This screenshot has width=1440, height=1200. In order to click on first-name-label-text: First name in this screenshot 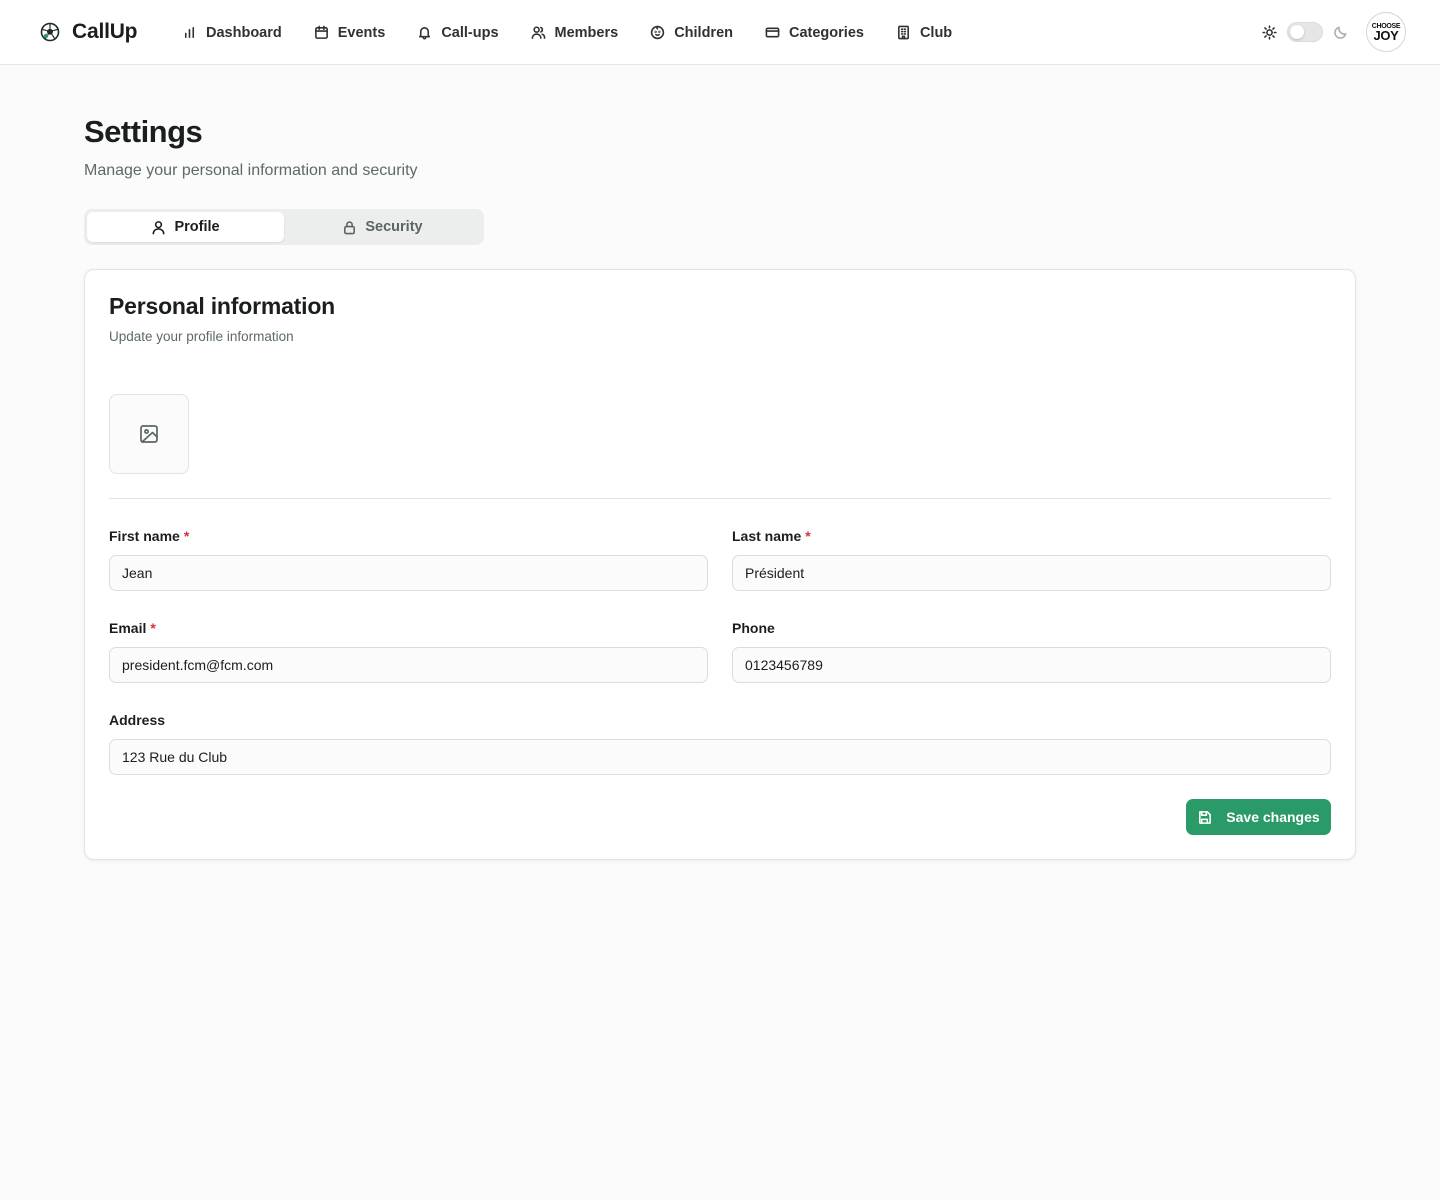, I will do `click(144, 536)`.